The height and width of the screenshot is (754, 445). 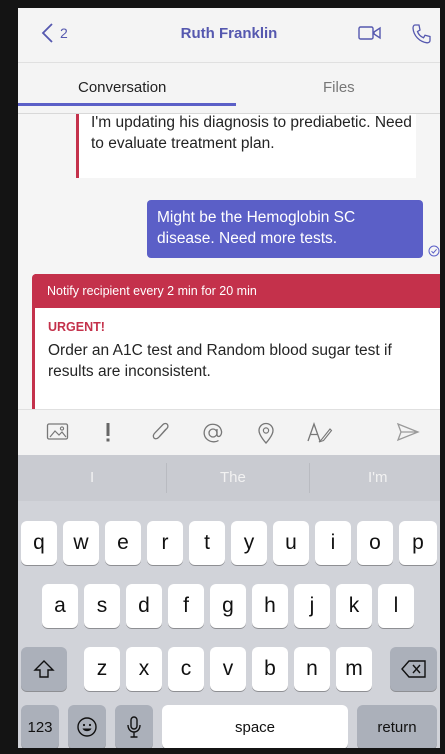 What do you see at coordinates (76, 327) in the screenshot?
I see `urgent-label: URGENT!` at bounding box center [76, 327].